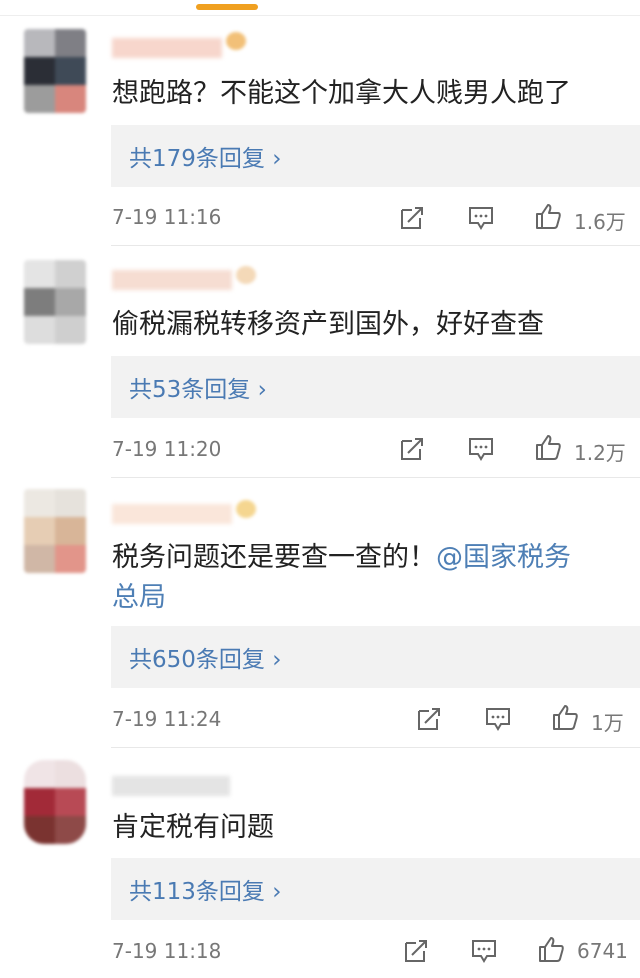  What do you see at coordinates (341, 93) in the screenshot?
I see `comment-text: 想跑路？不能这个加拿大人贱男人跑了` at bounding box center [341, 93].